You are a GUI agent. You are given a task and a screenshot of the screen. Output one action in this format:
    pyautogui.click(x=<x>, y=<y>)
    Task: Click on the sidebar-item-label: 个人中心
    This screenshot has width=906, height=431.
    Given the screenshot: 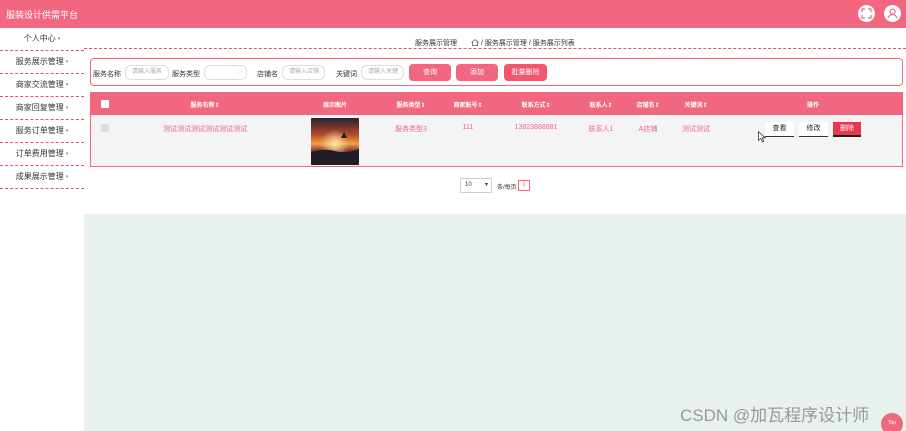 What is the action you would take?
    pyautogui.click(x=39, y=39)
    